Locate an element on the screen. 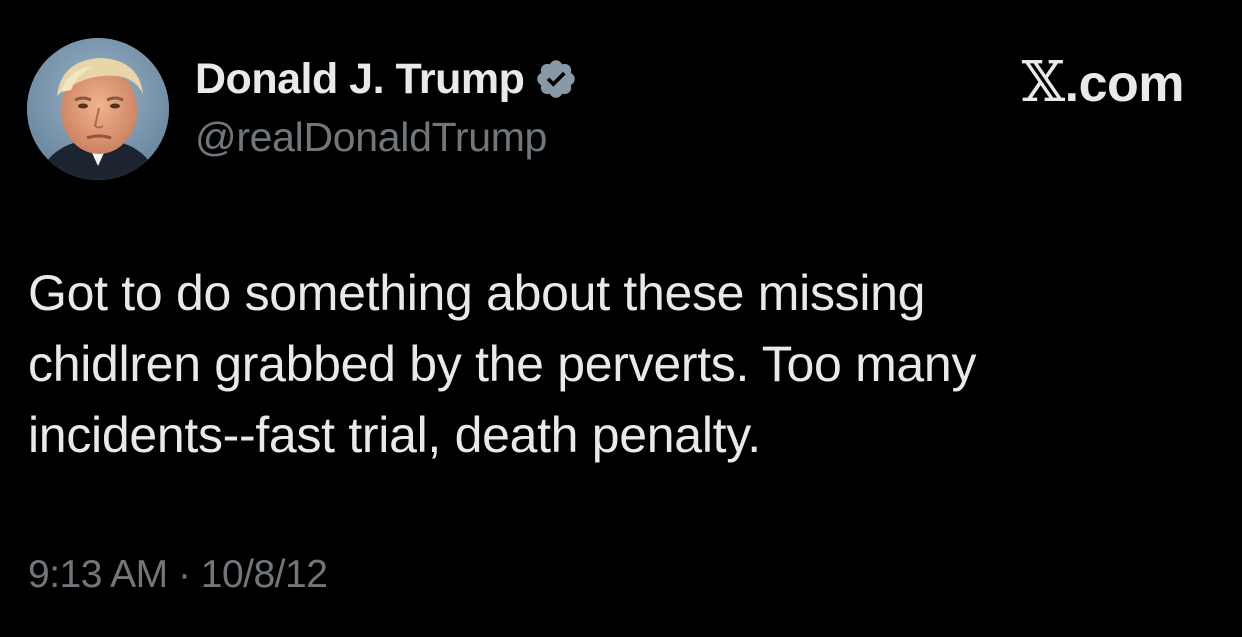 This screenshot has height=637, width=1242. author-name-row: Donald J. Trump is located at coordinates (386, 79).